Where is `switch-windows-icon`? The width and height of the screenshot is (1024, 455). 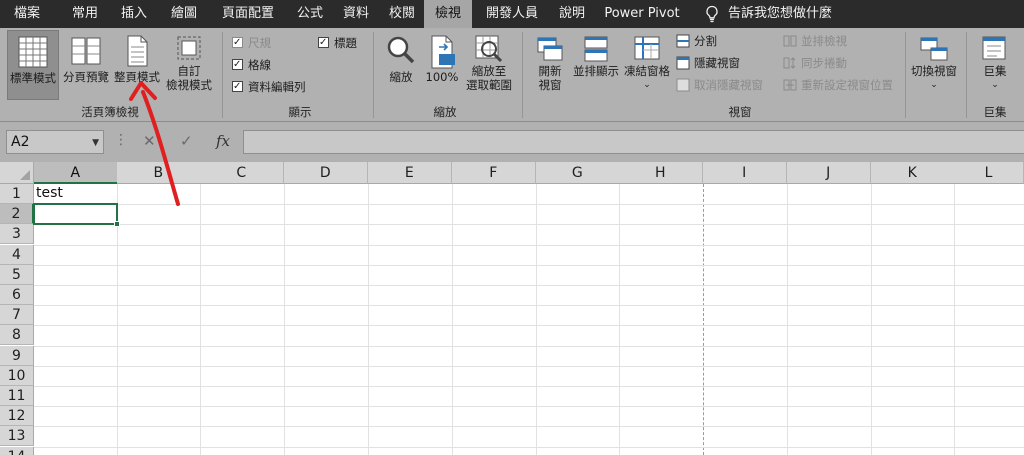 switch-windows-icon is located at coordinates (934, 49).